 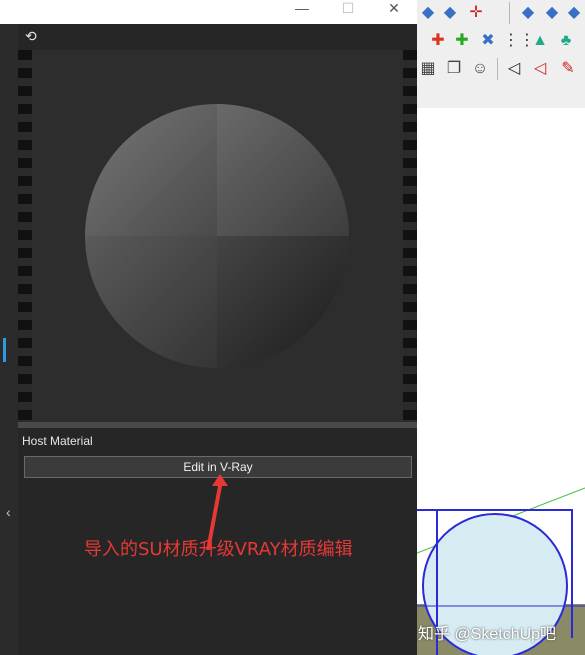 What do you see at coordinates (438, 41) in the screenshot?
I see `move-red-icon: ✚` at bounding box center [438, 41].